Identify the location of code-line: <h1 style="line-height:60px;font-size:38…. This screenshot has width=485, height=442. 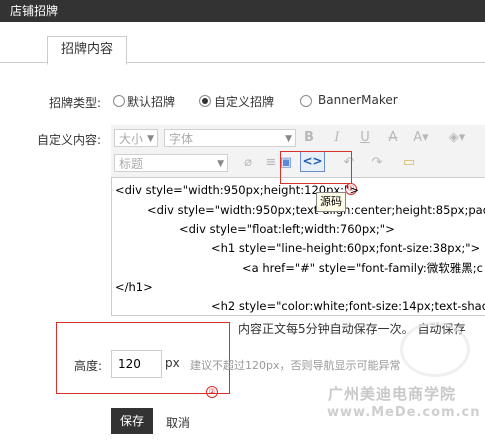
(346, 248).